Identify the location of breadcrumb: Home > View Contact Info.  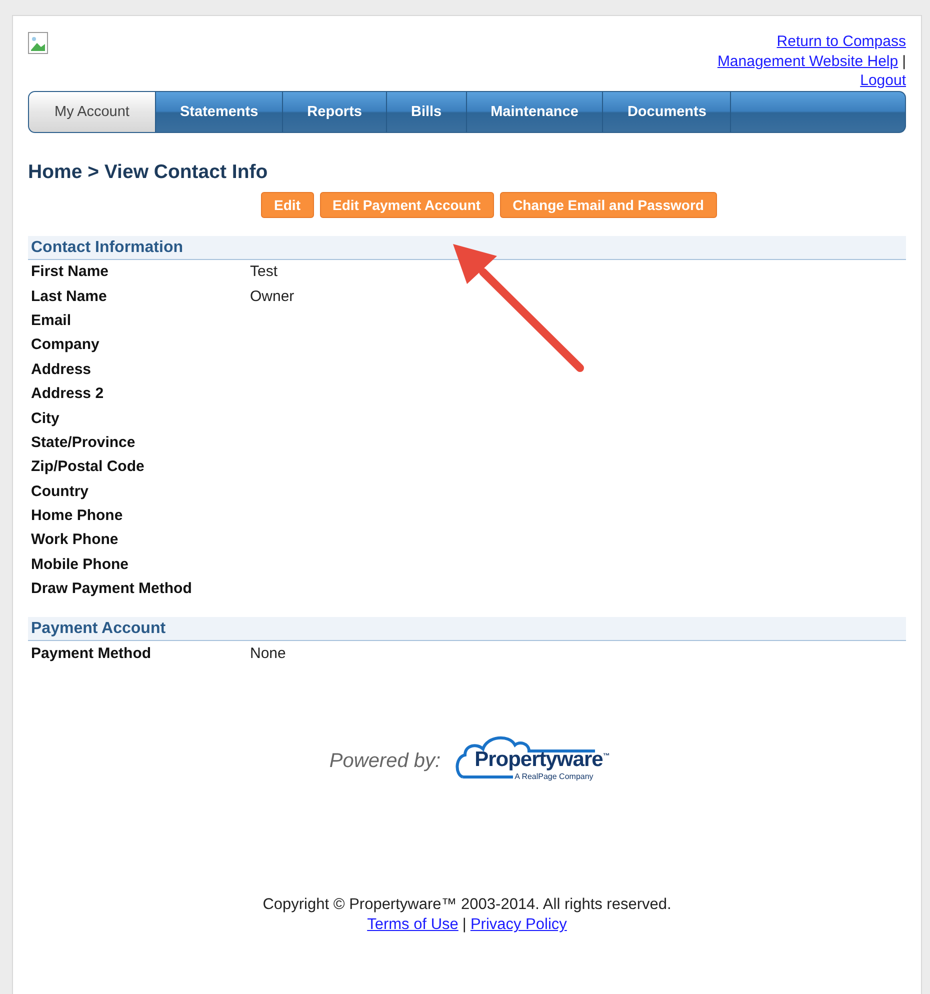
(148, 172).